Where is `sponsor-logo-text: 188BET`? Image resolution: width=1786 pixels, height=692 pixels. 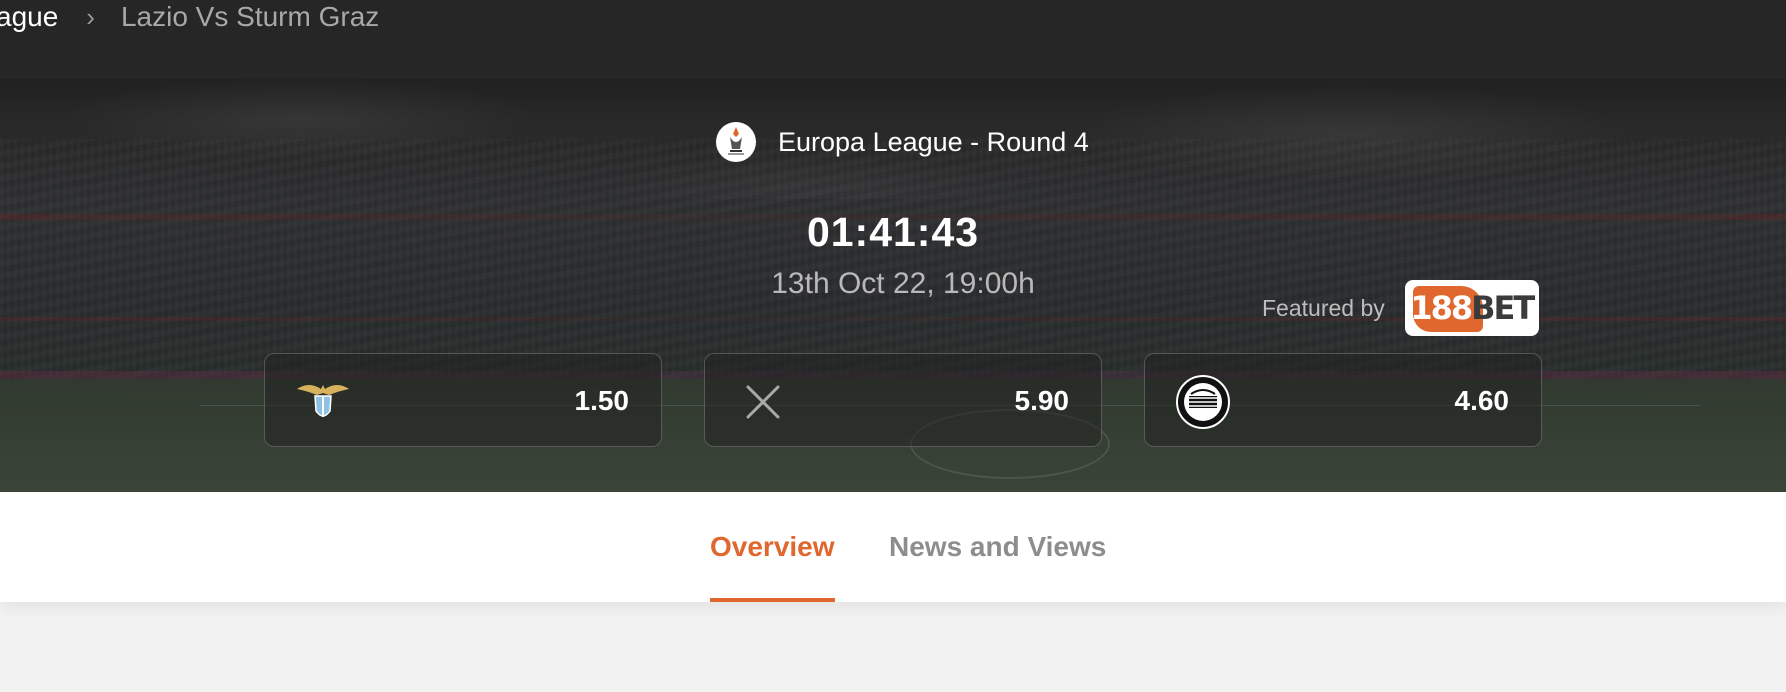
sponsor-logo-text: 188BET is located at coordinates (1472, 308).